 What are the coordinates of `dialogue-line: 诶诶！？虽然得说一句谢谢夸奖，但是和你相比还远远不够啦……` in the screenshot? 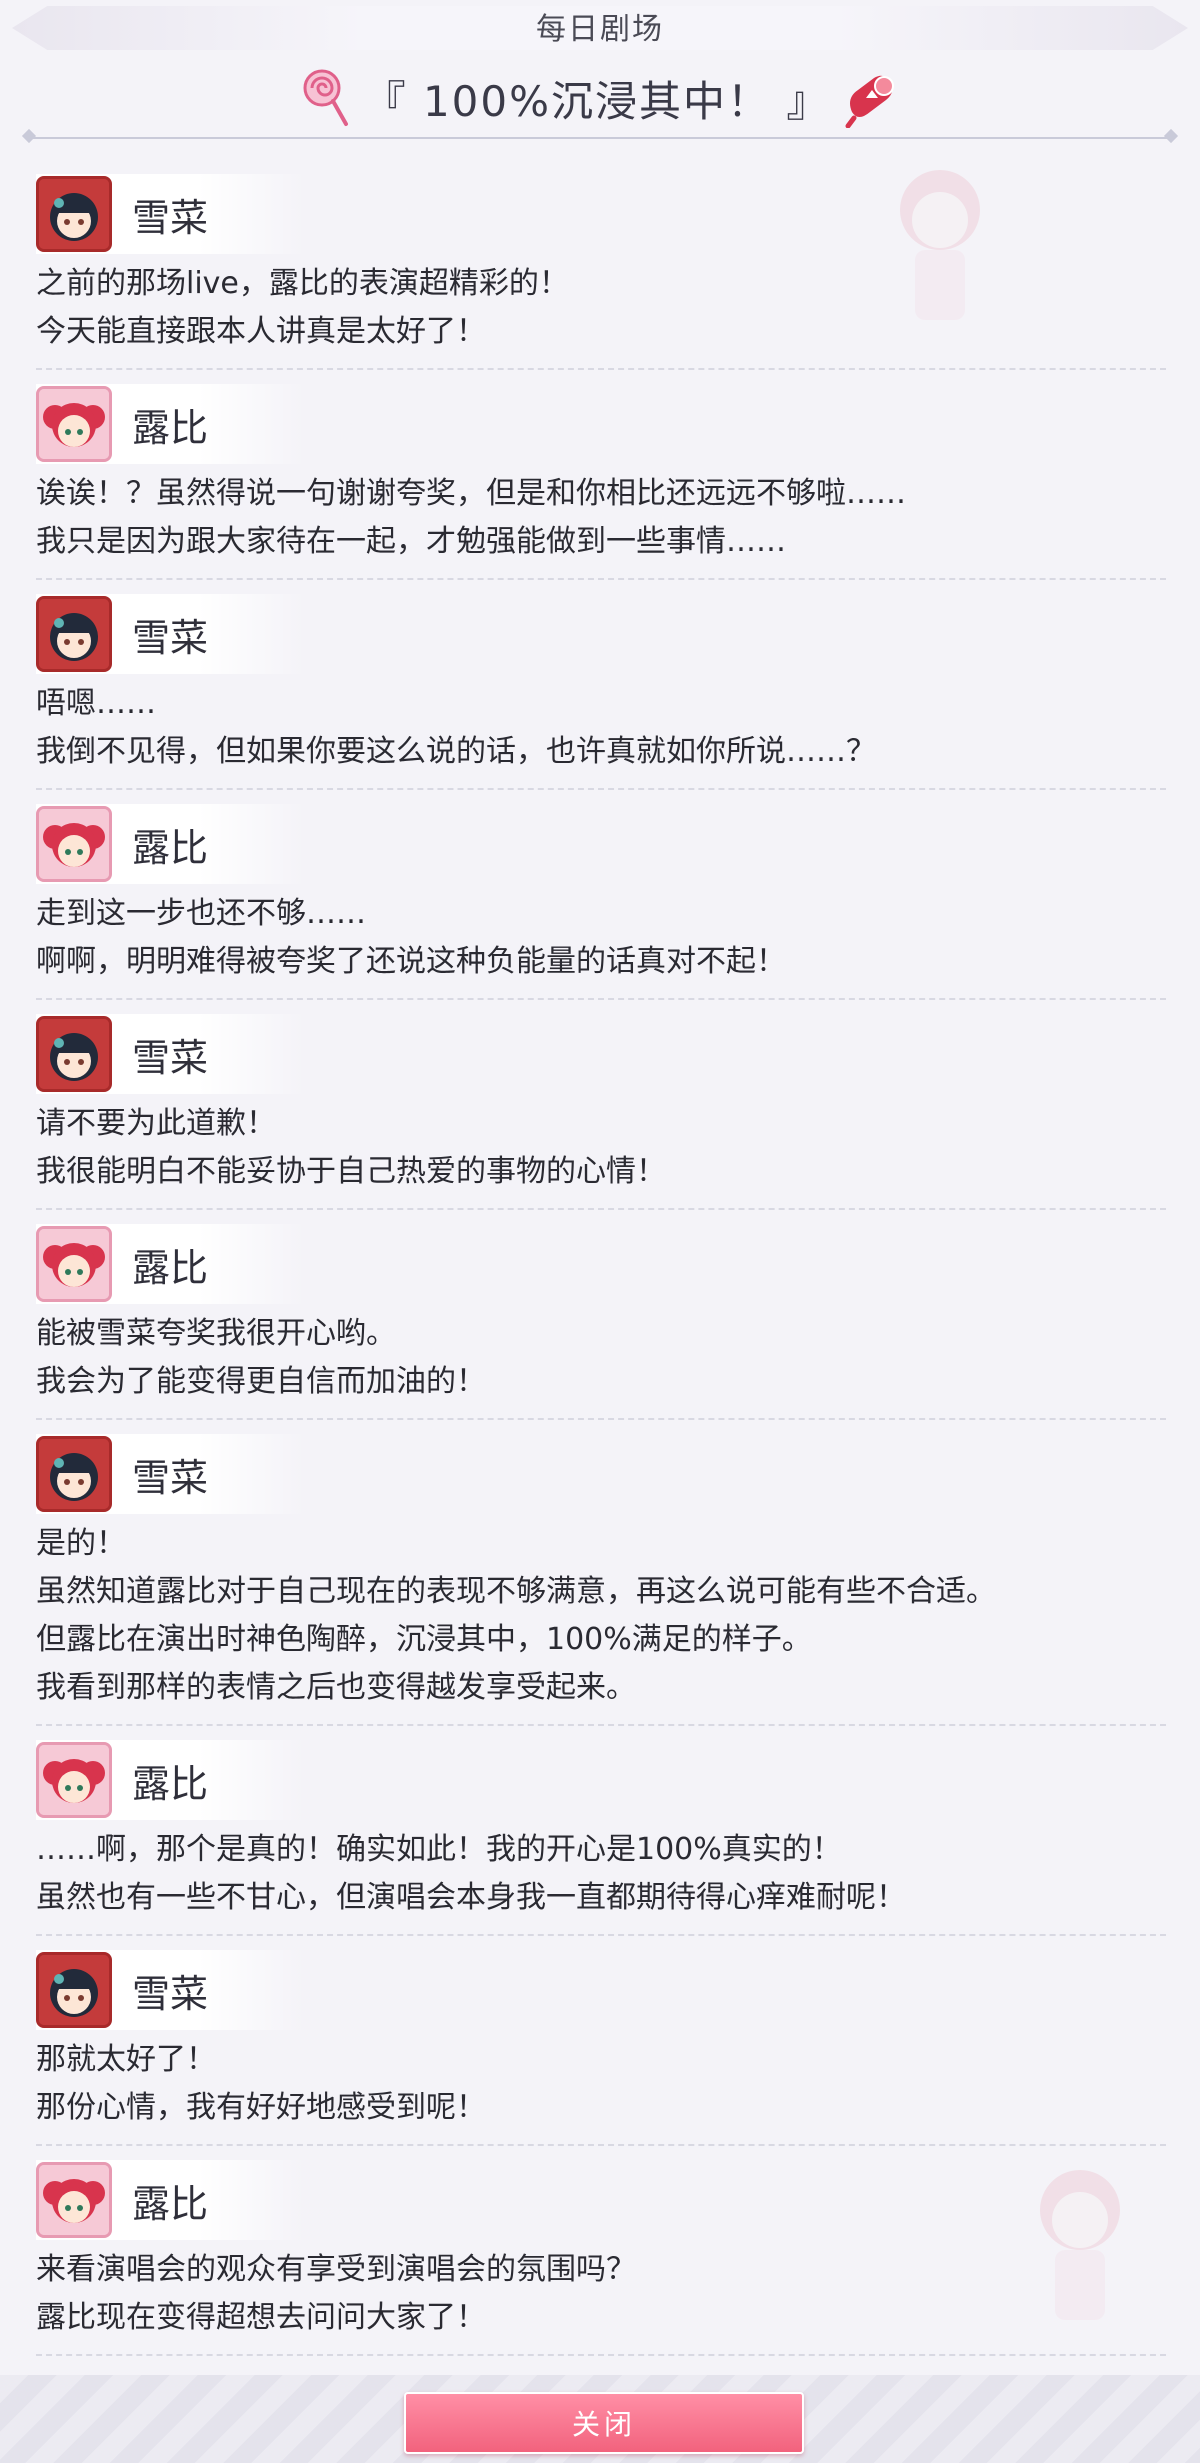 It's located at (471, 493).